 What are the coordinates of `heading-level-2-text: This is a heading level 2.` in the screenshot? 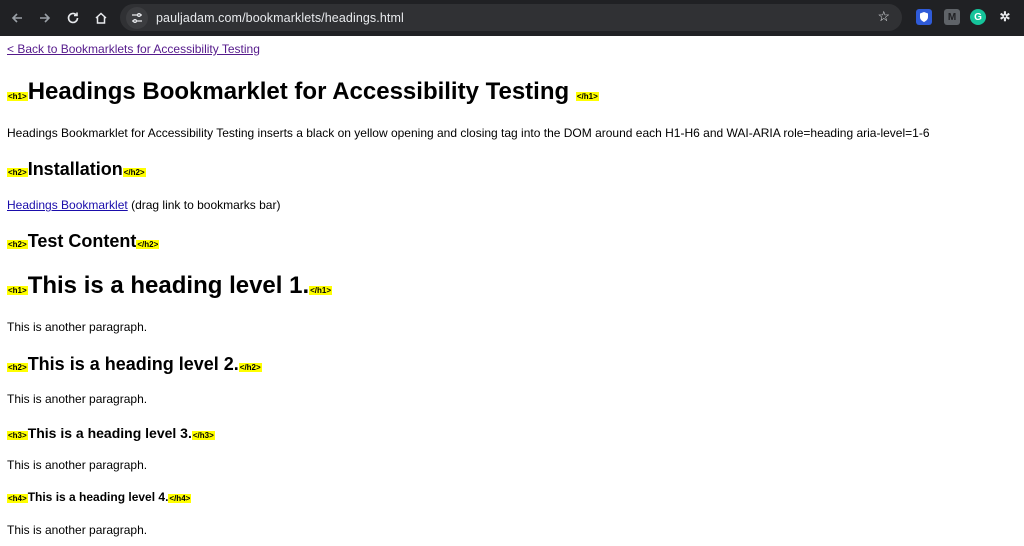 It's located at (133, 364).